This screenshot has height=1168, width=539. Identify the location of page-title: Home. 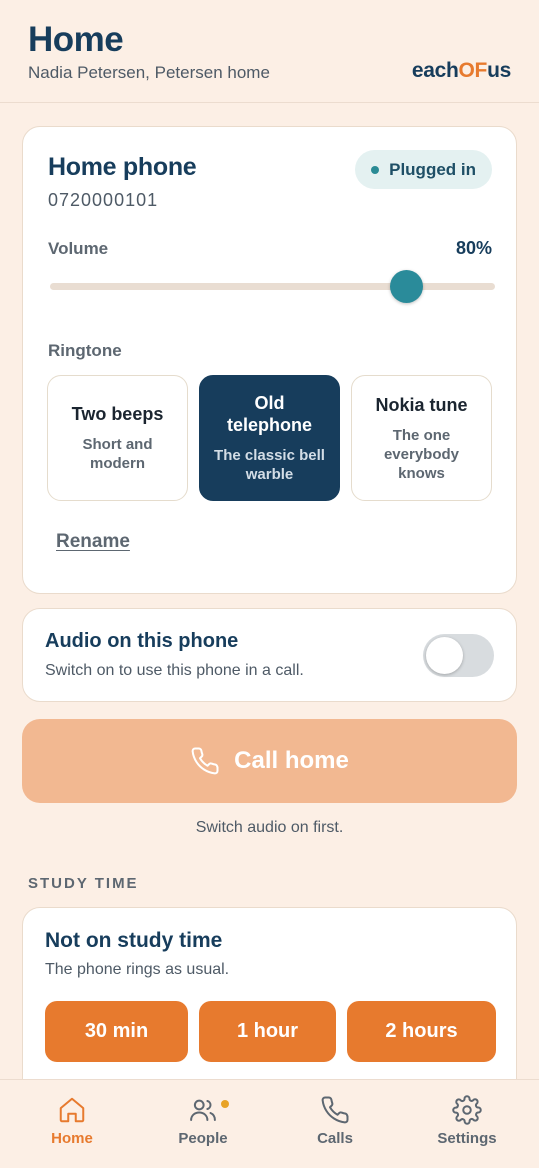
(76, 39).